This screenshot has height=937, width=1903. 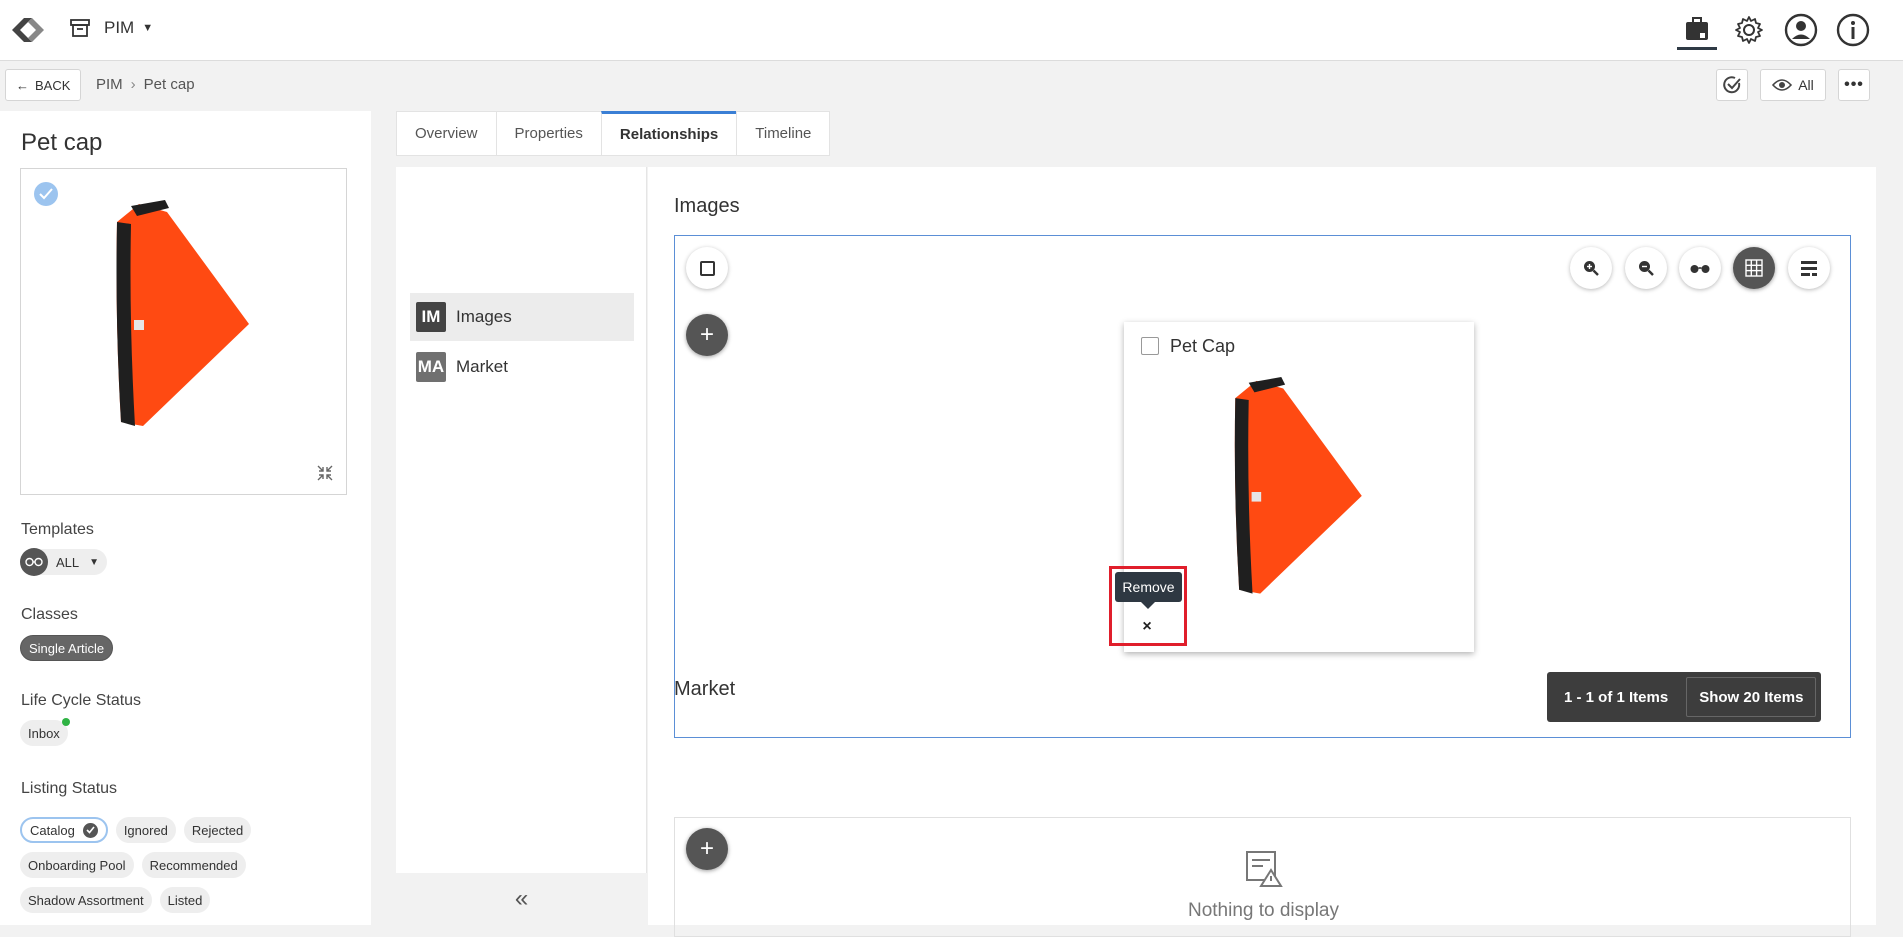 What do you see at coordinates (1150, 346) in the screenshot?
I see `image-card-checkbox` at bounding box center [1150, 346].